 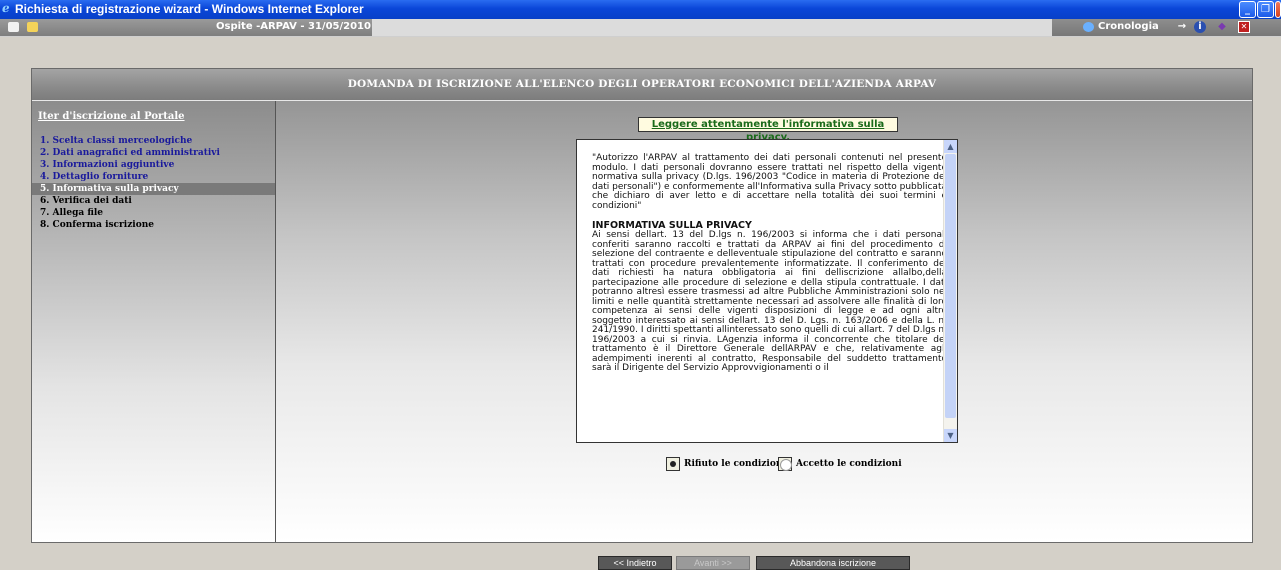 What do you see at coordinates (13, 27) in the screenshot?
I see `menu-icon` at bounding box center [13, 27].